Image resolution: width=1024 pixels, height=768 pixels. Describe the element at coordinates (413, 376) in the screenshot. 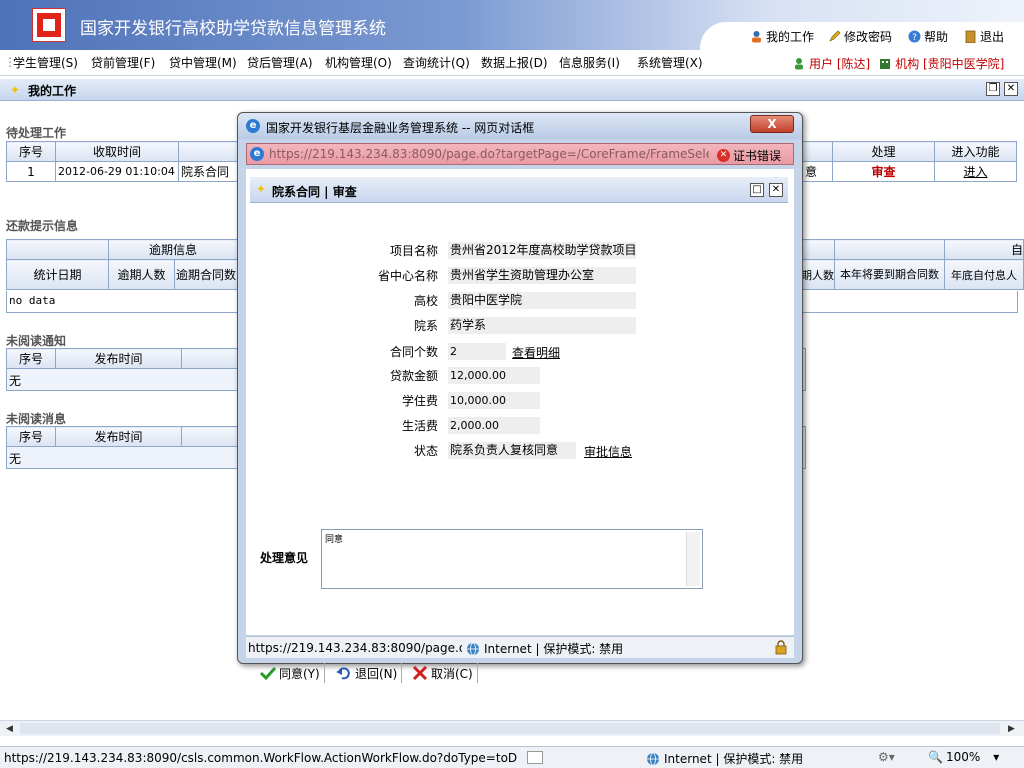

I see `loan-amount-label: 贷款金额` at that location.